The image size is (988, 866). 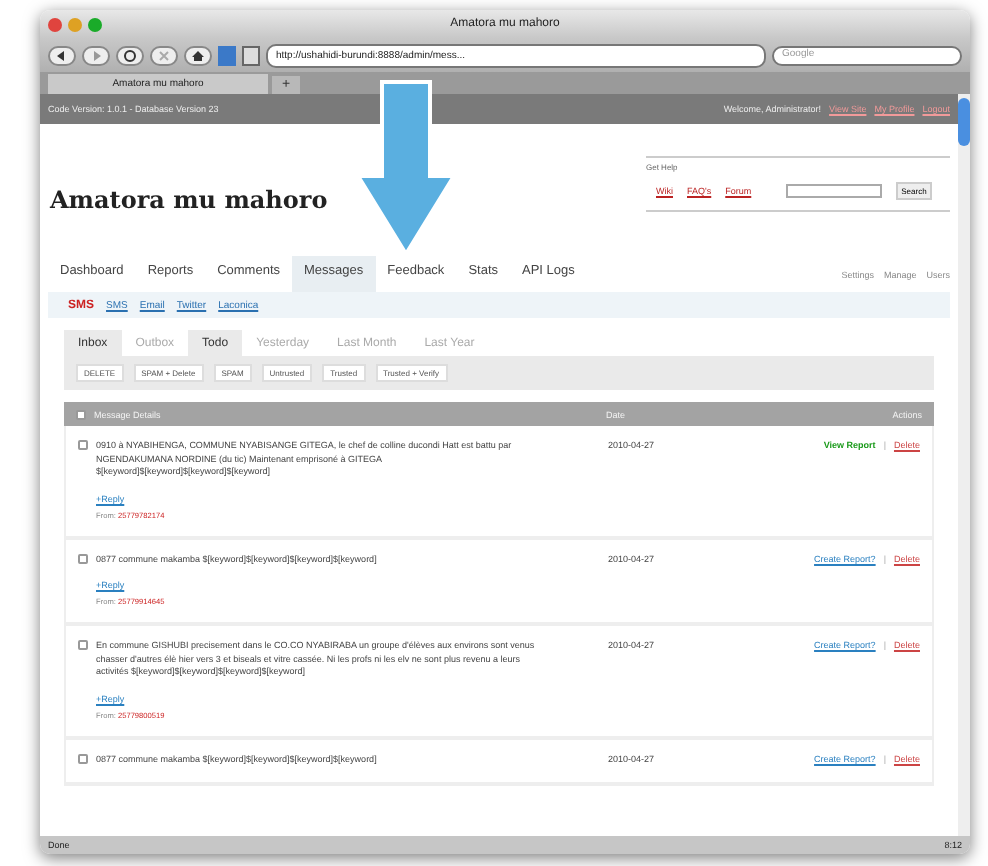 What do you see at coordinates (198, 55) in the screenshot?
I see `home-icon` at bounding box center [198, 55].